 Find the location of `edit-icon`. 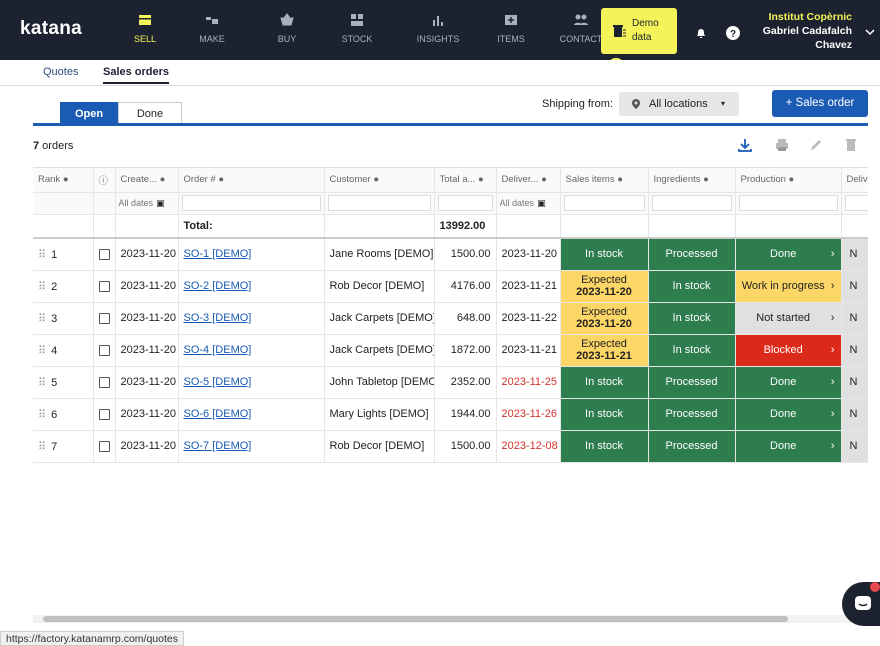

edit-icon is located at coordinates (816, 145).